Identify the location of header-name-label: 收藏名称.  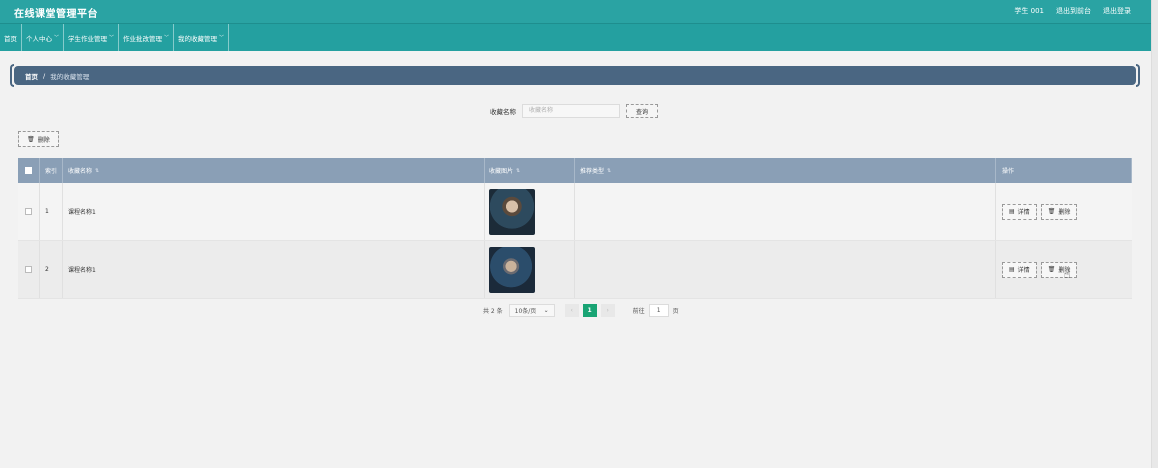
(80, 171).